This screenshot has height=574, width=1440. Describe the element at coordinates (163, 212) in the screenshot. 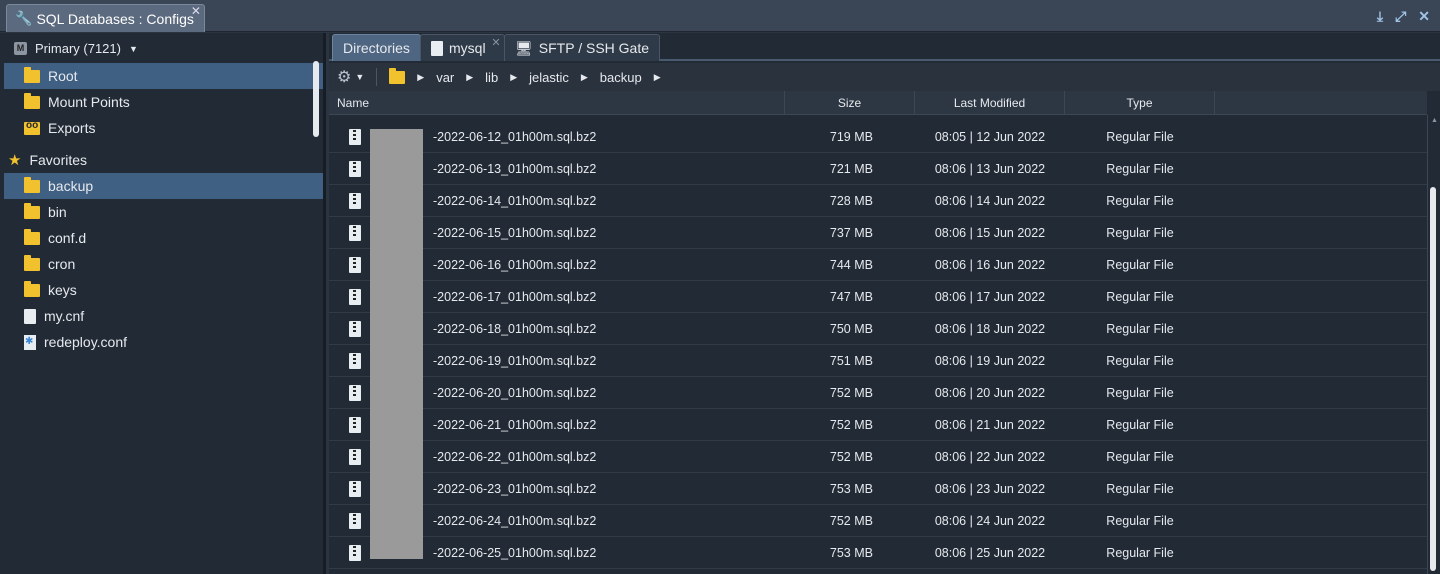

I see `sidebar-item-bin: bin` at that location.